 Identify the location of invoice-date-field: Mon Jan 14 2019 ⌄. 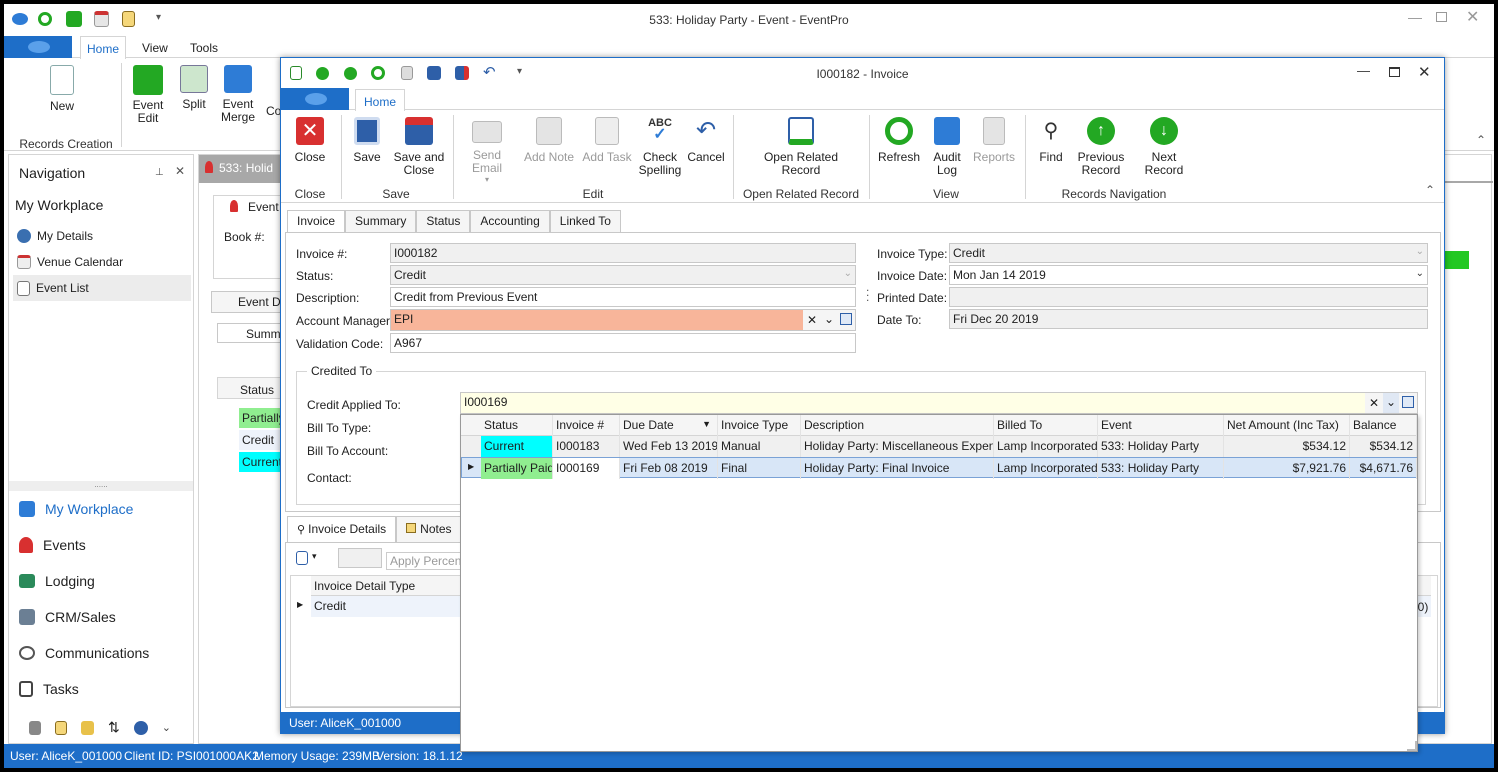
(1188, 275).